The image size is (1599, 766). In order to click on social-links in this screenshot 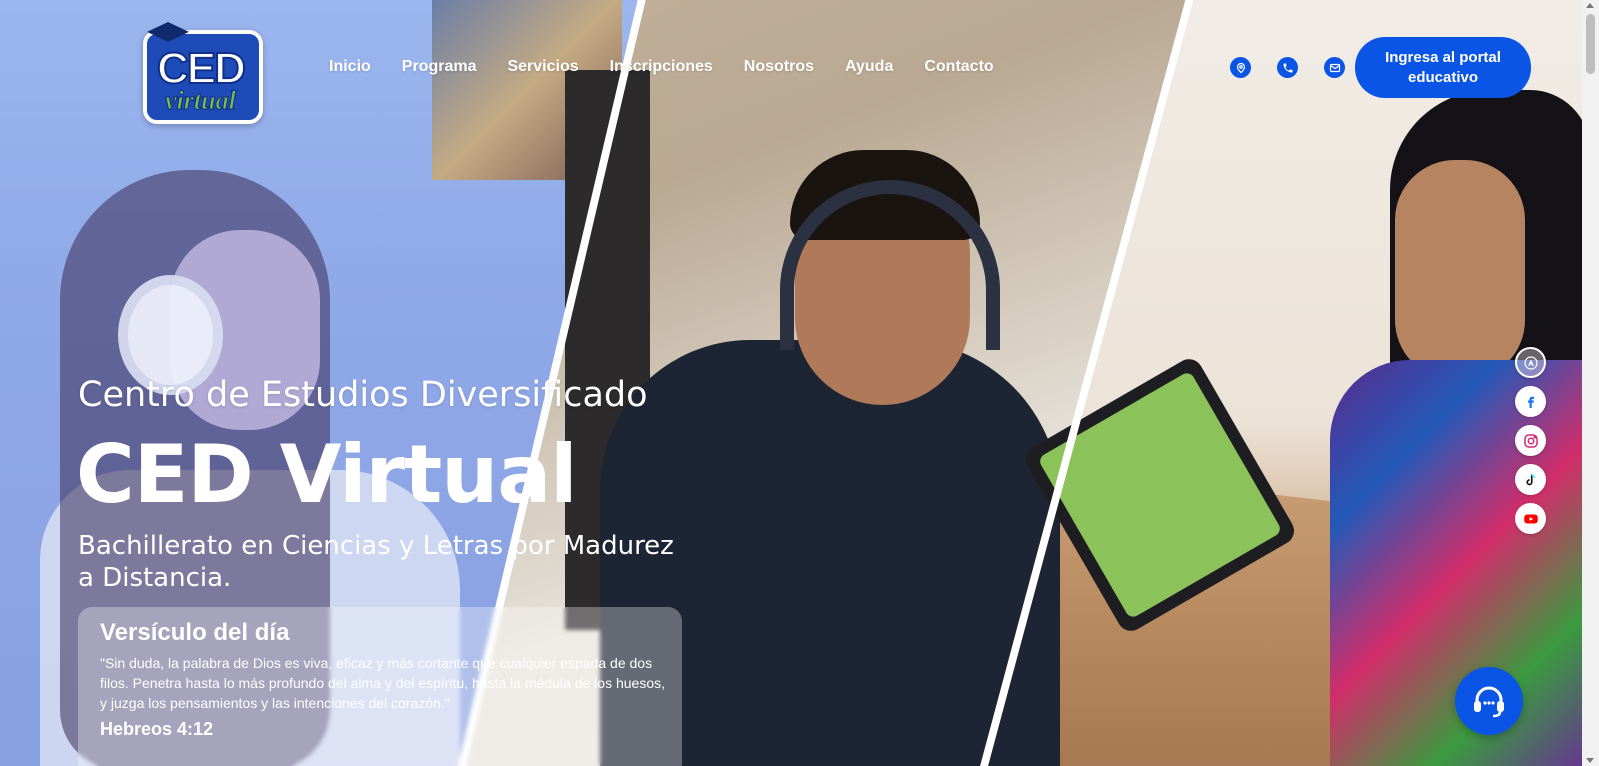, I will do `click(1530, 444)`.